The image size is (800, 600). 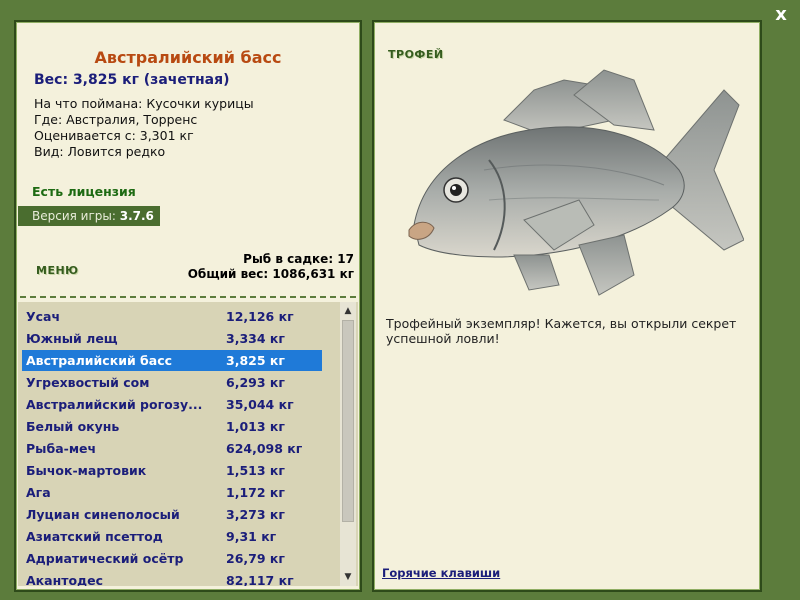 I want to click on fish-weight-value: 82,117 кг, so click(x=260, y=579).